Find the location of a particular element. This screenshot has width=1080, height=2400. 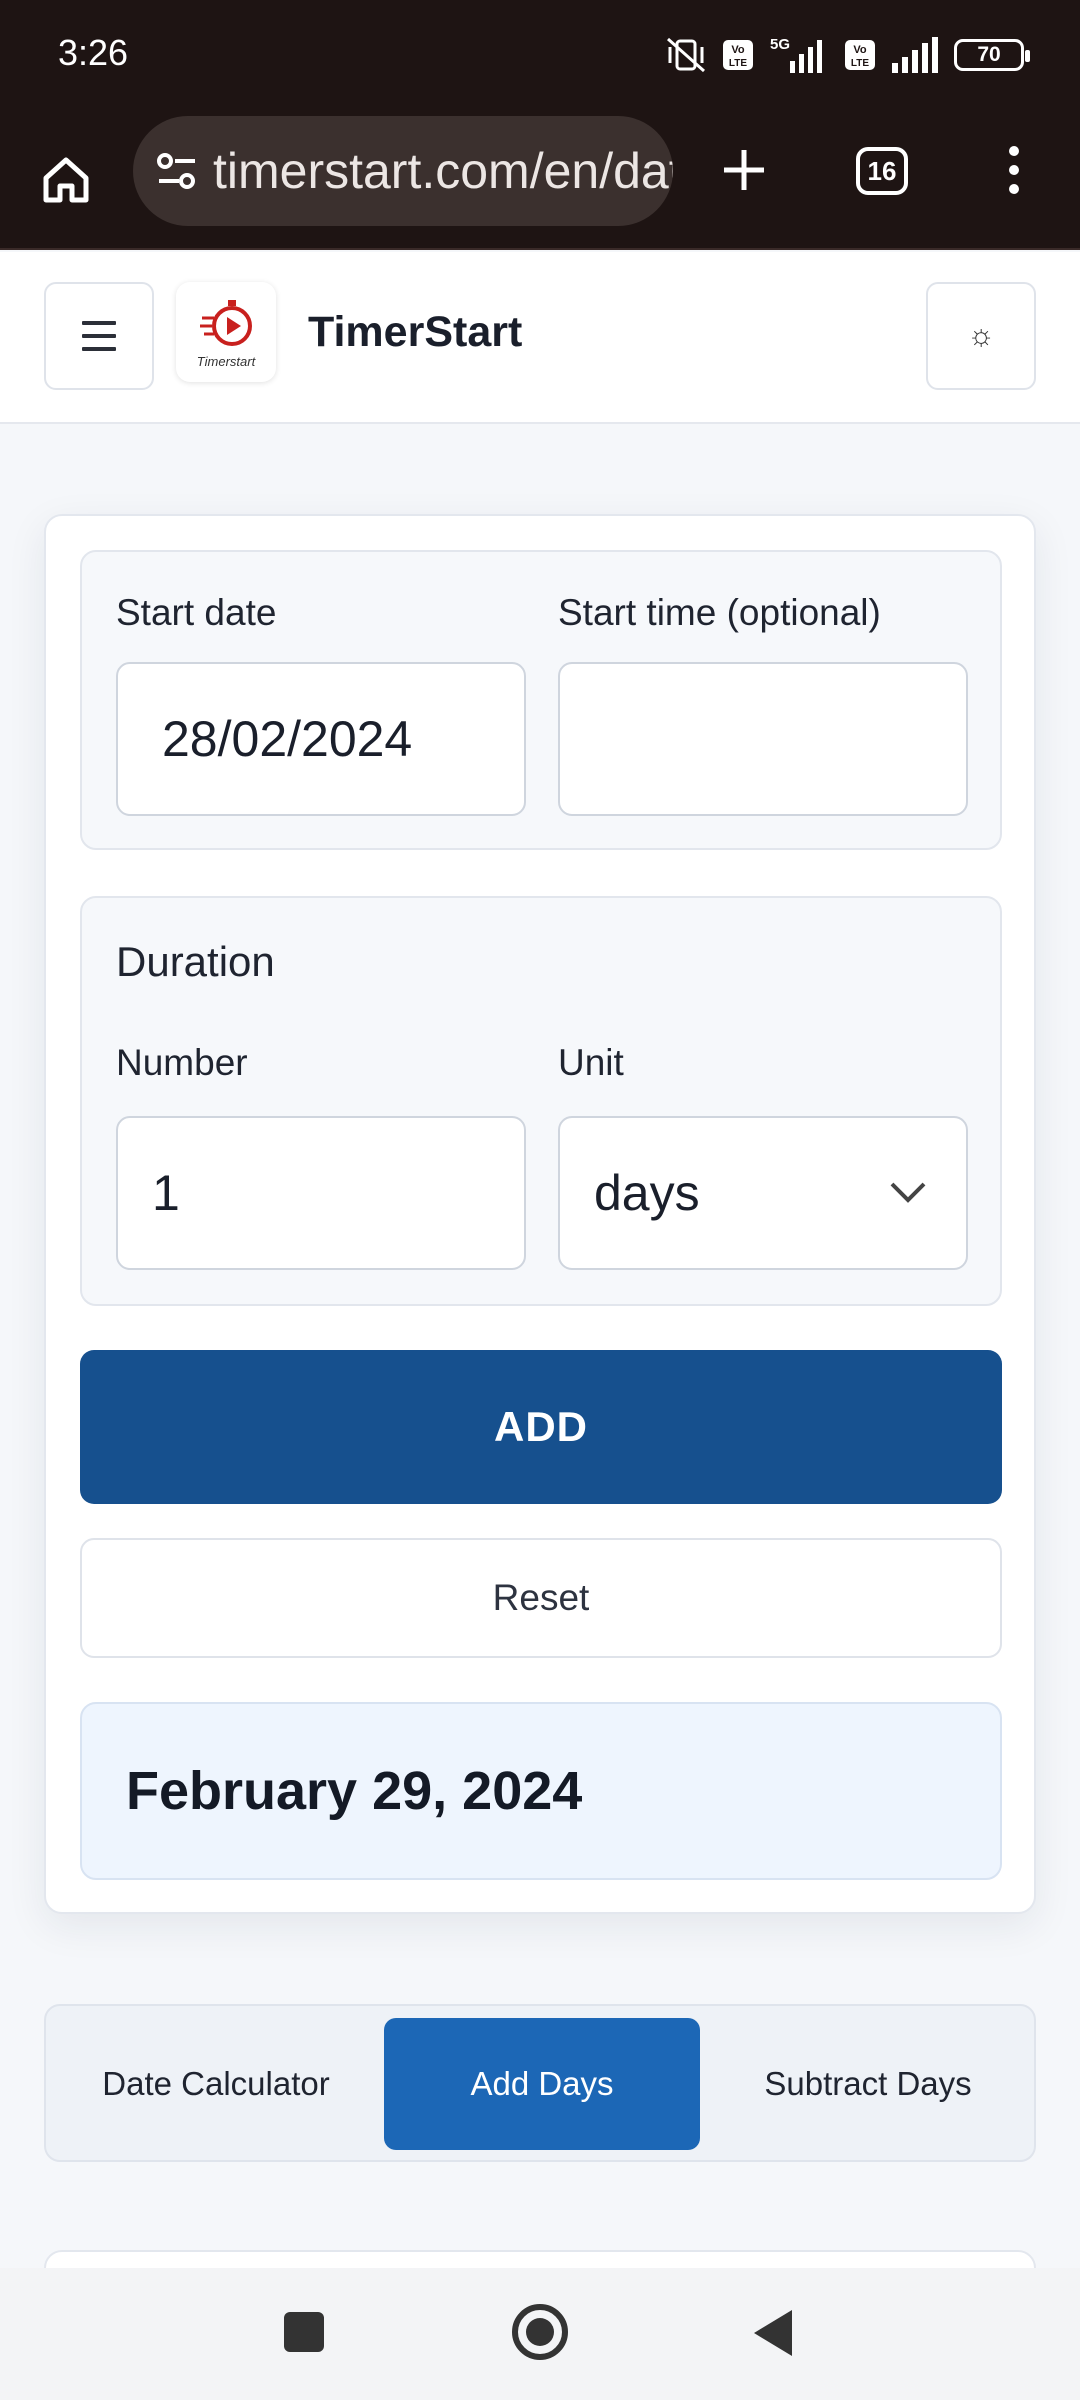

system-nav-bar is located at coordinates (540, 2334).